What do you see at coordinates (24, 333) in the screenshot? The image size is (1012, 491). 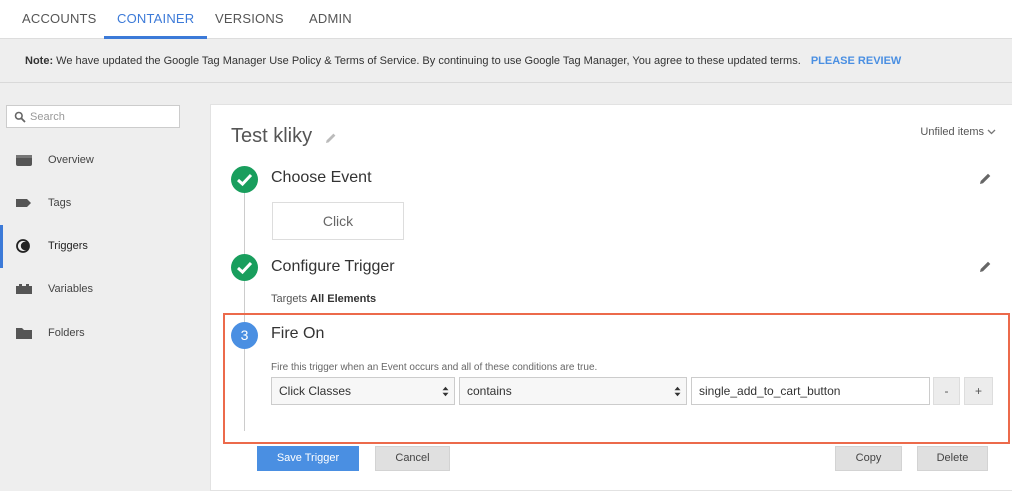 I see `folder-icon` at bounding box center [24, 333].